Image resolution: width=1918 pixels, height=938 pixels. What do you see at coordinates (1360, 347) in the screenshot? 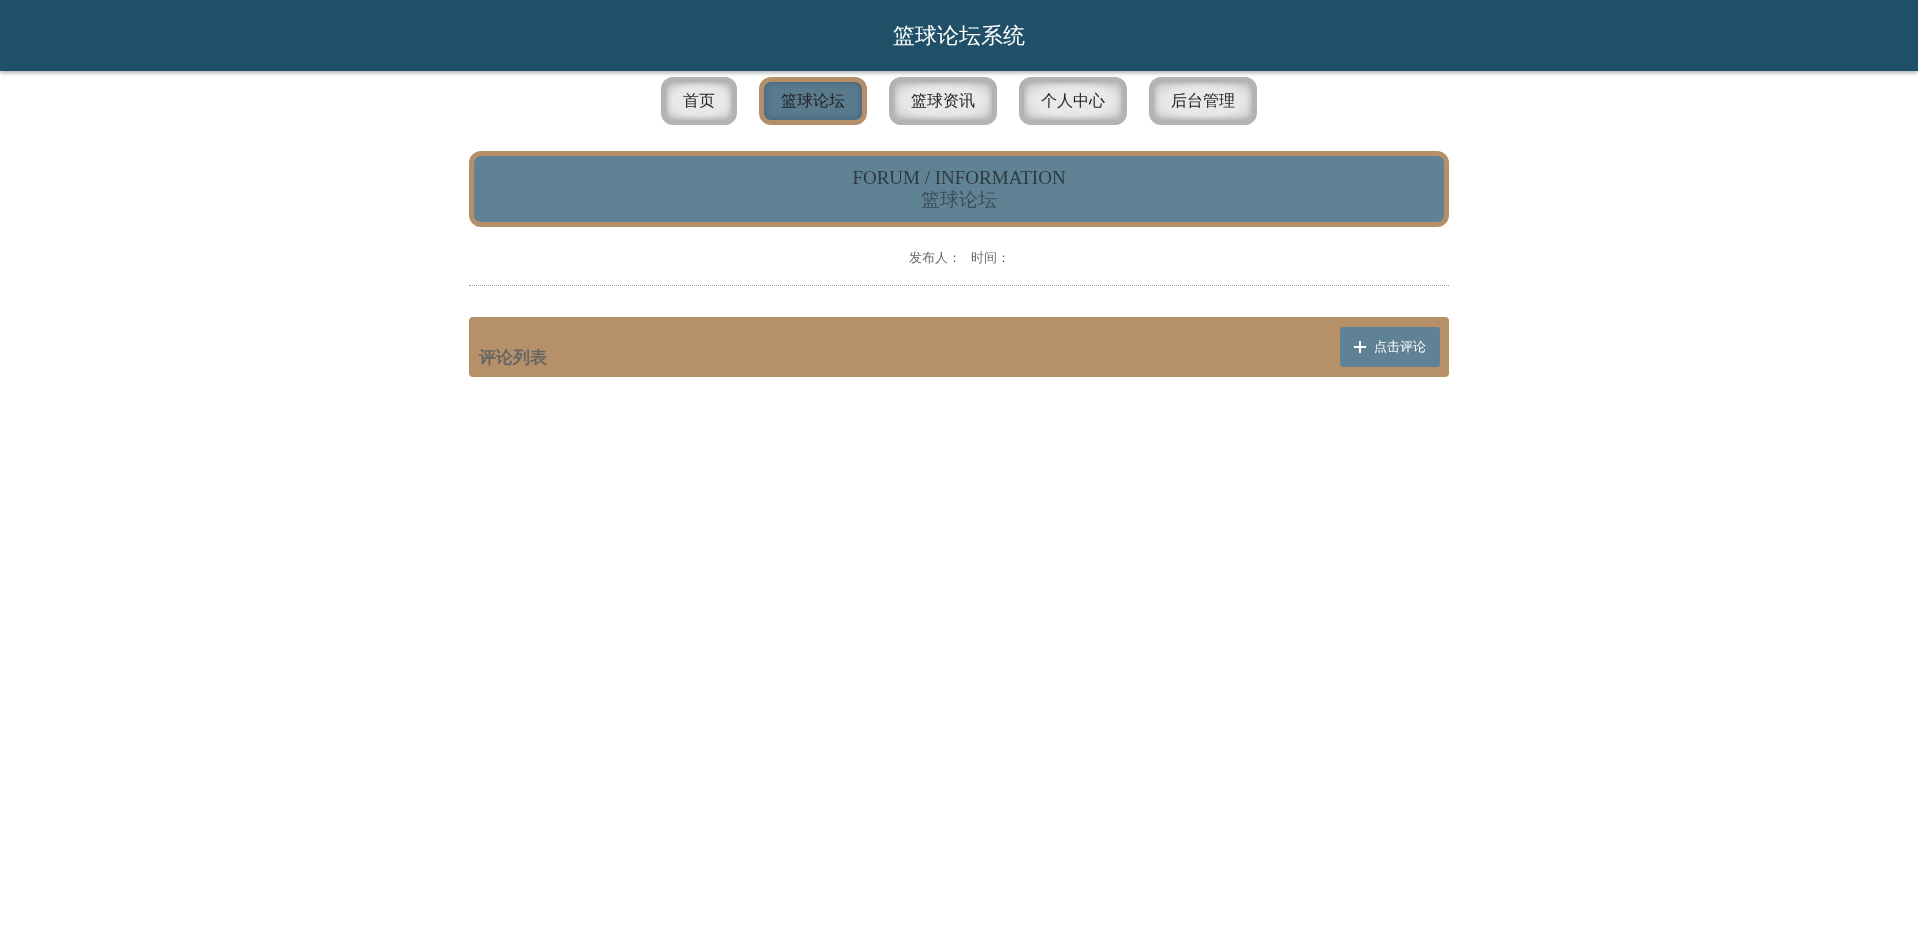
I see `plus-icon` at bounding box center [1360, 347].